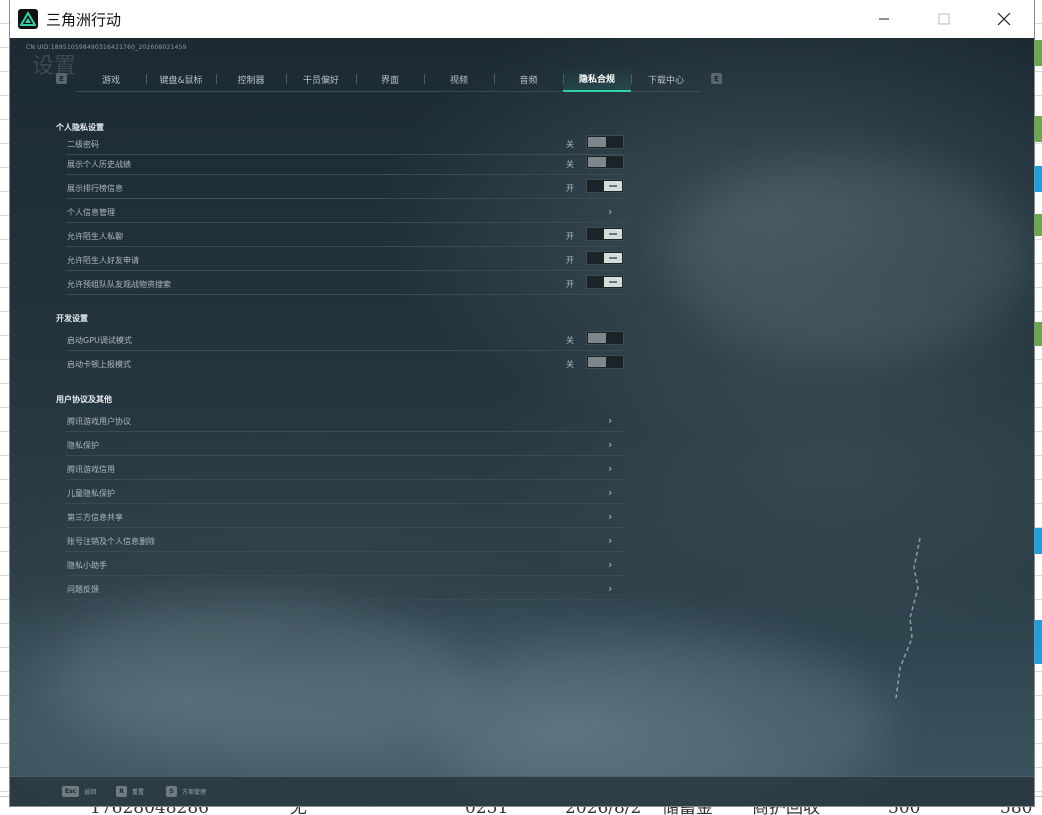  Describe the element at coordinates (346, 444) in the screenshot. I see `link-row-privacy-protection: 隐私保护 ›` at that location.